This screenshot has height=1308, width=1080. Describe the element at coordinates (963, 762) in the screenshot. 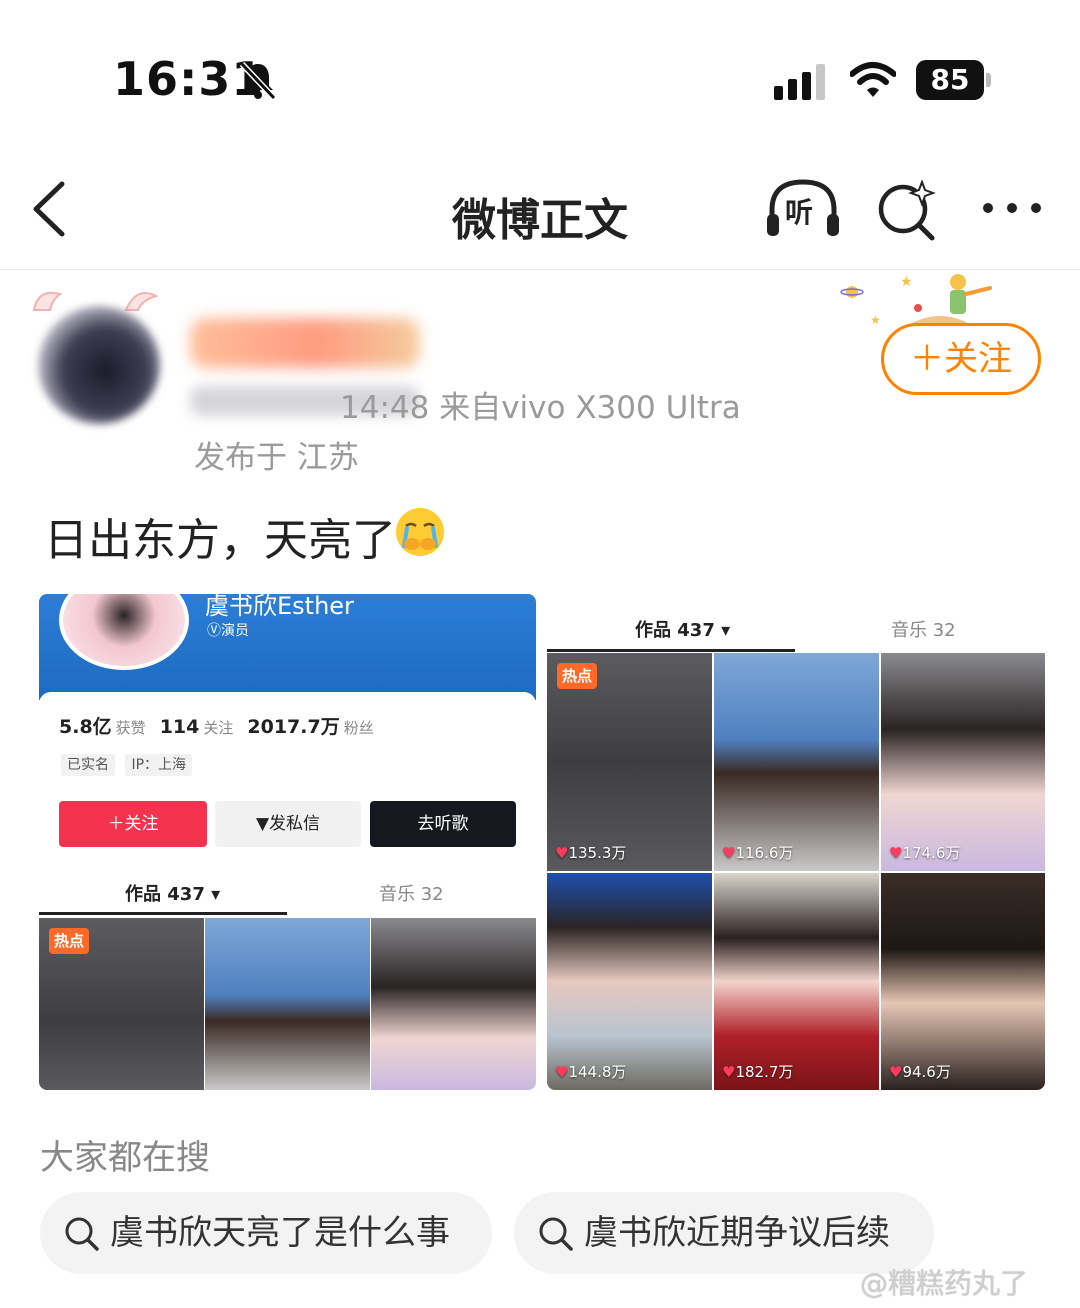

I see `video-thumb: ♥174.6万` at that location.